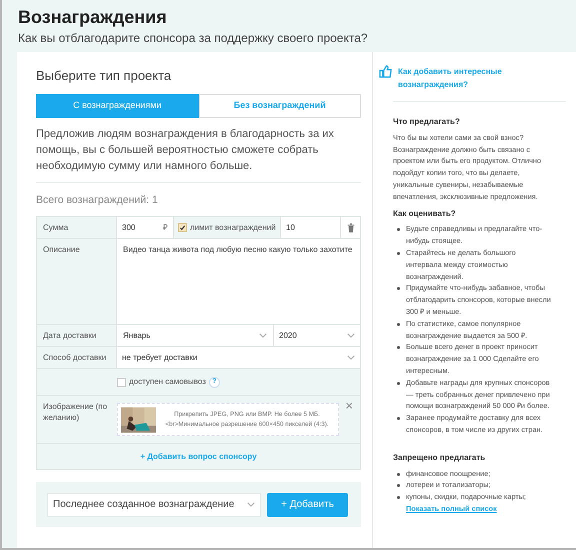 Image resolution: width=576 pixels, height=550 pixels. I want to click on checkbox-label: доступен самовывоз, so click(167, 382).